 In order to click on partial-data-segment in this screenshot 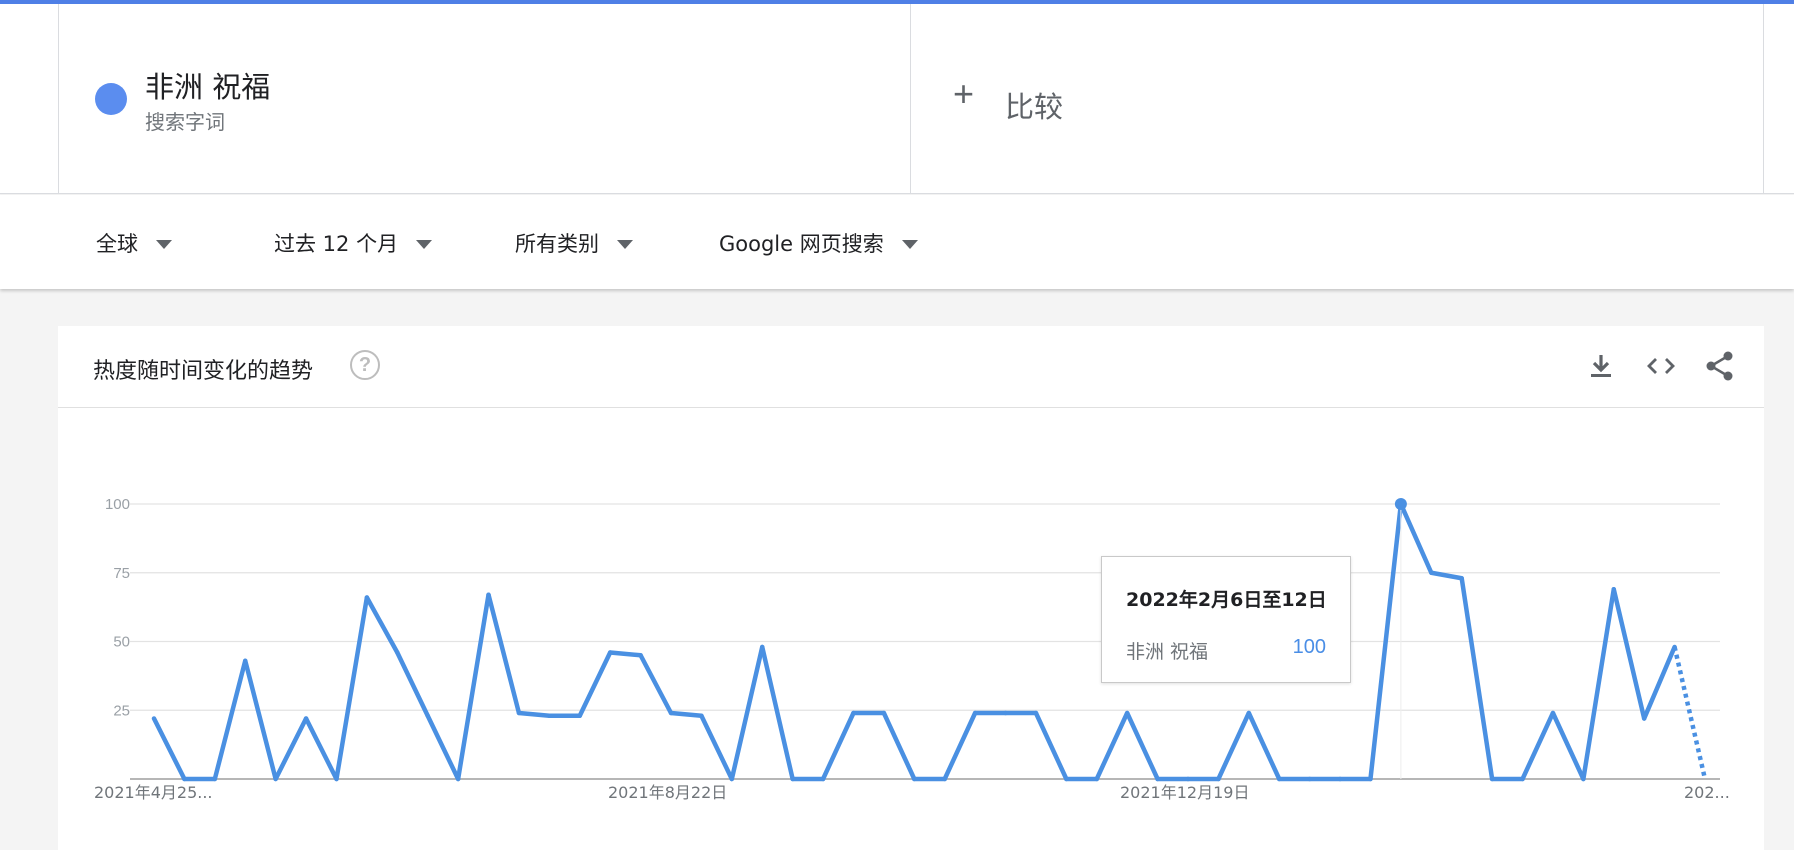, I will do `click(1690, 713)`.